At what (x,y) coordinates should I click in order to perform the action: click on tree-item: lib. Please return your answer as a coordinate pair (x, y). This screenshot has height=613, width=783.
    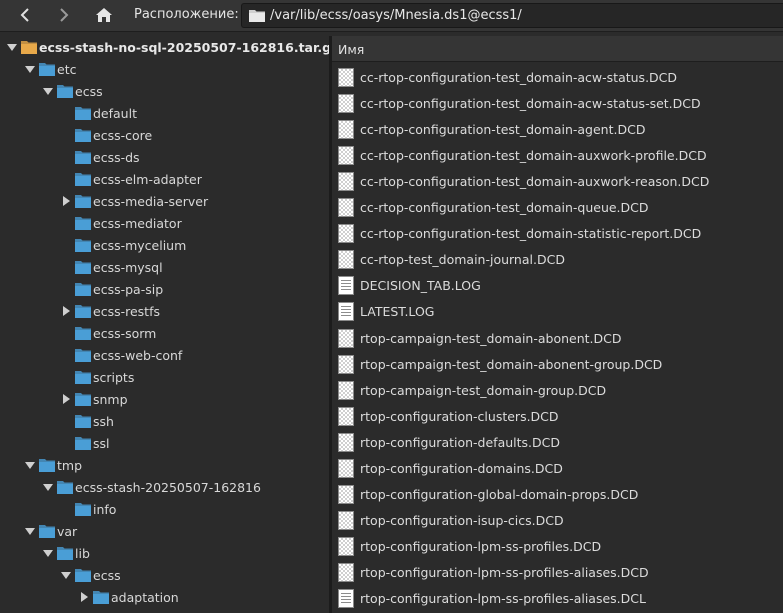
    Looking at the image, I should click on (66, 553).